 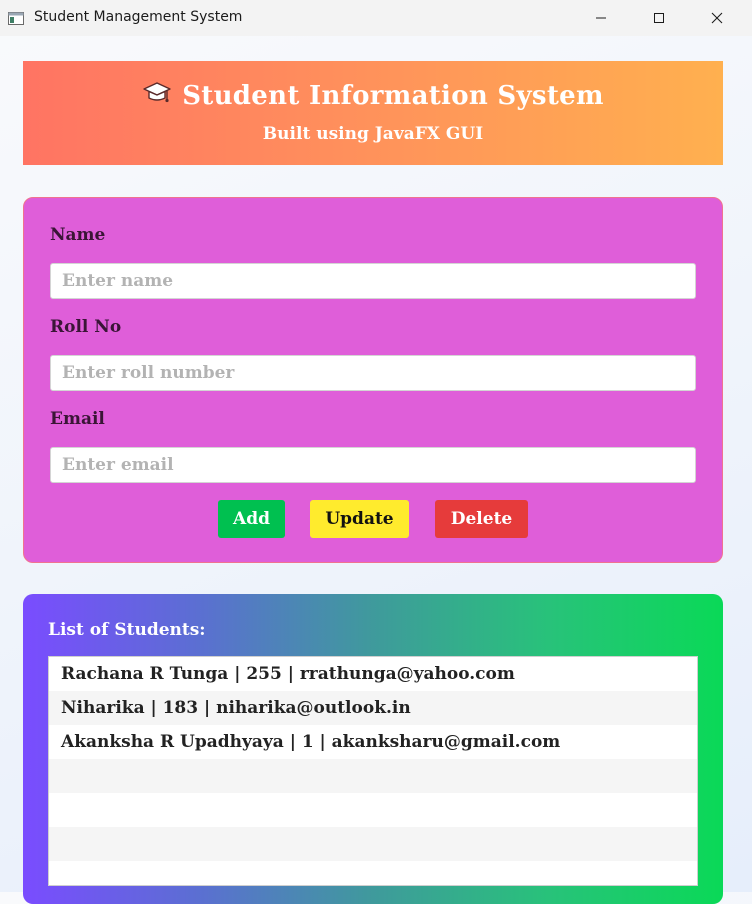 What do you see at coordinates (373, 465) in the screenshot?
I see `email-input` at bounding box center [373, 465].